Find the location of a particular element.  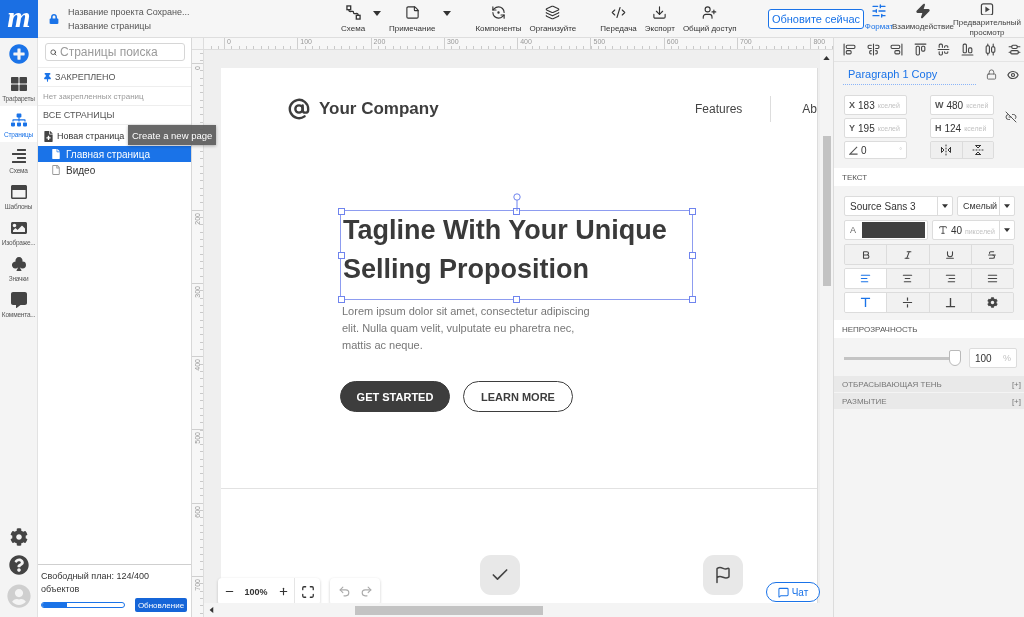

slider-thumb is located at coordinates (955, 358).